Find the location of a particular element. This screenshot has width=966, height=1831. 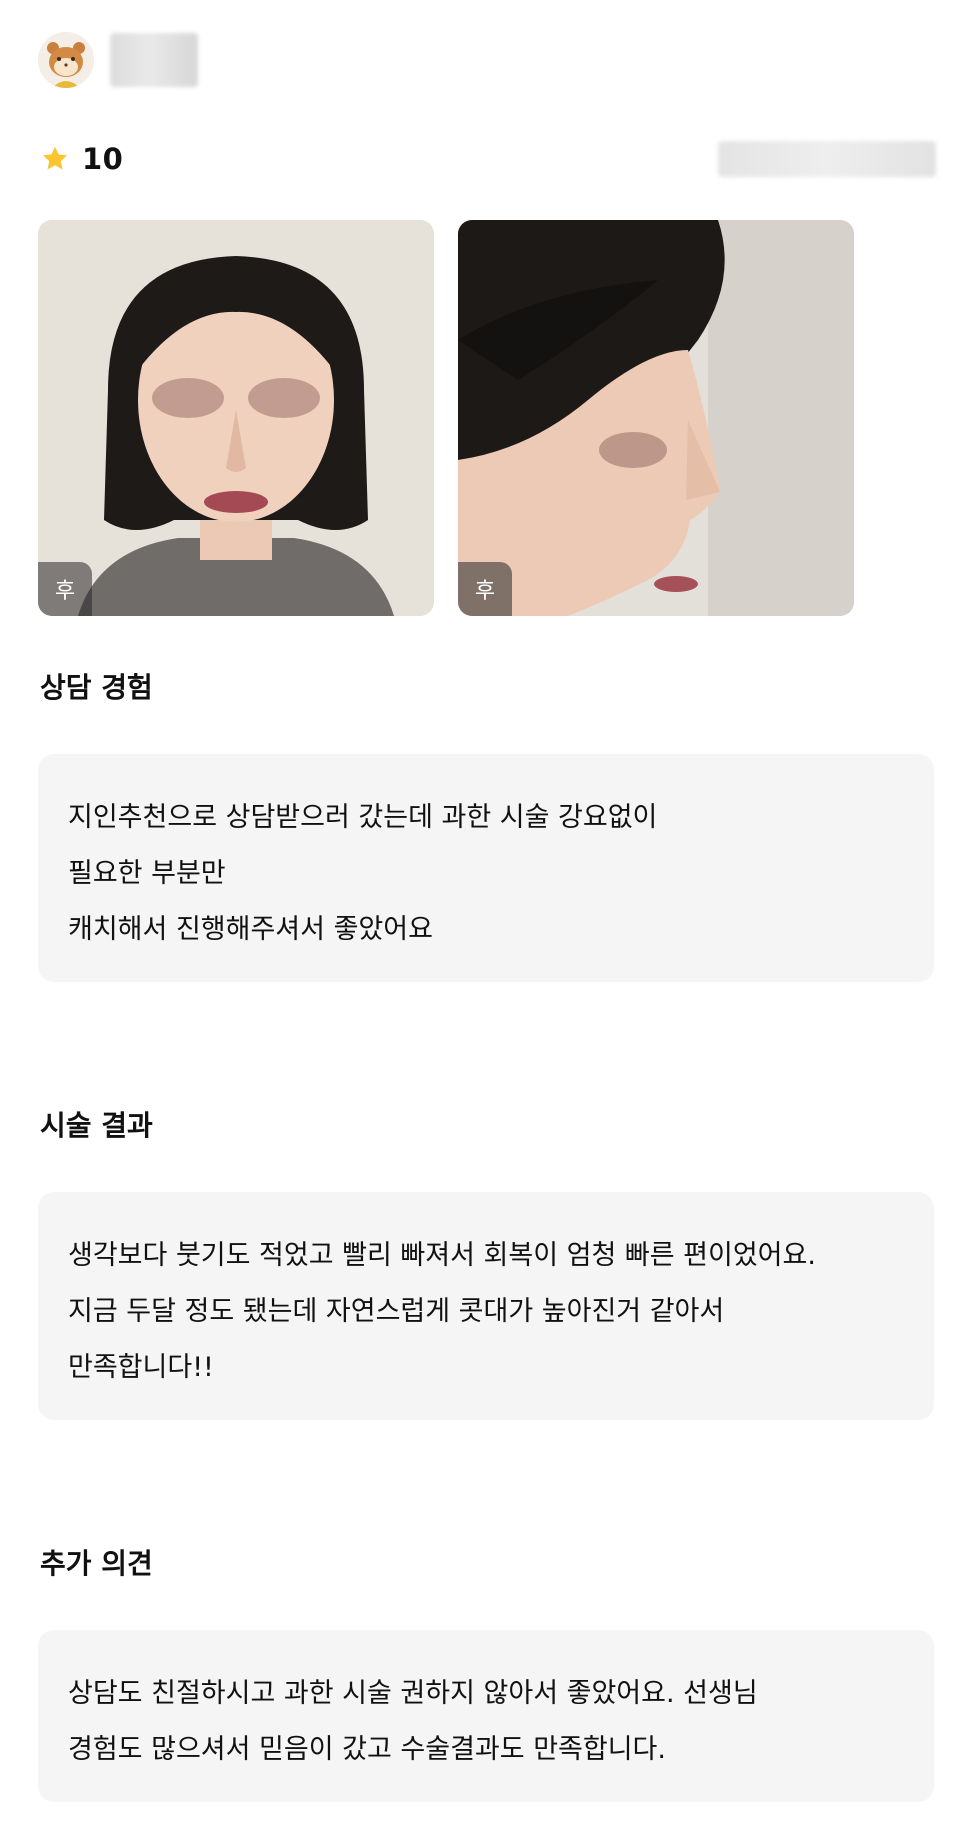

after-photo-profile: 후 is located at coordinates (656, 418).